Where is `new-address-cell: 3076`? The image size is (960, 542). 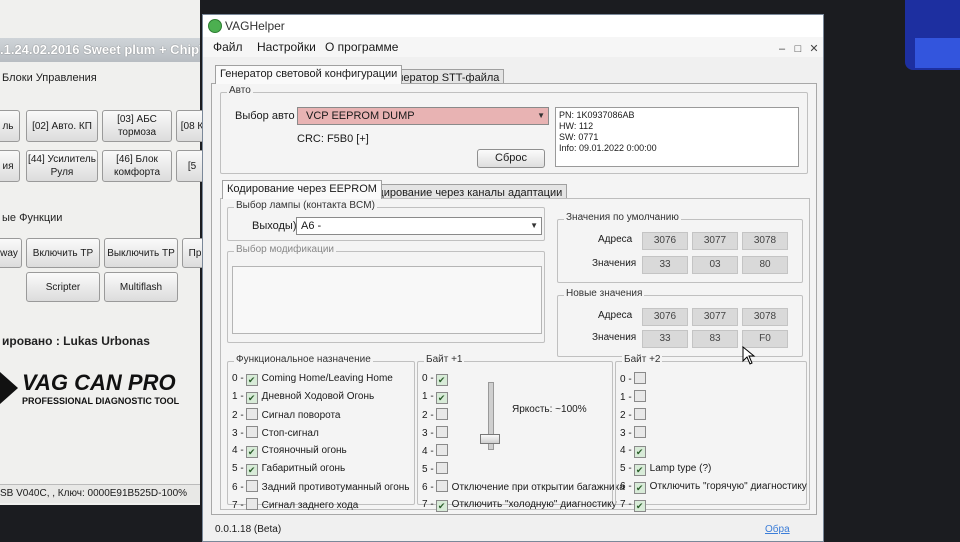 new-address-cell: 3076 is located at coordinates (665, 317).